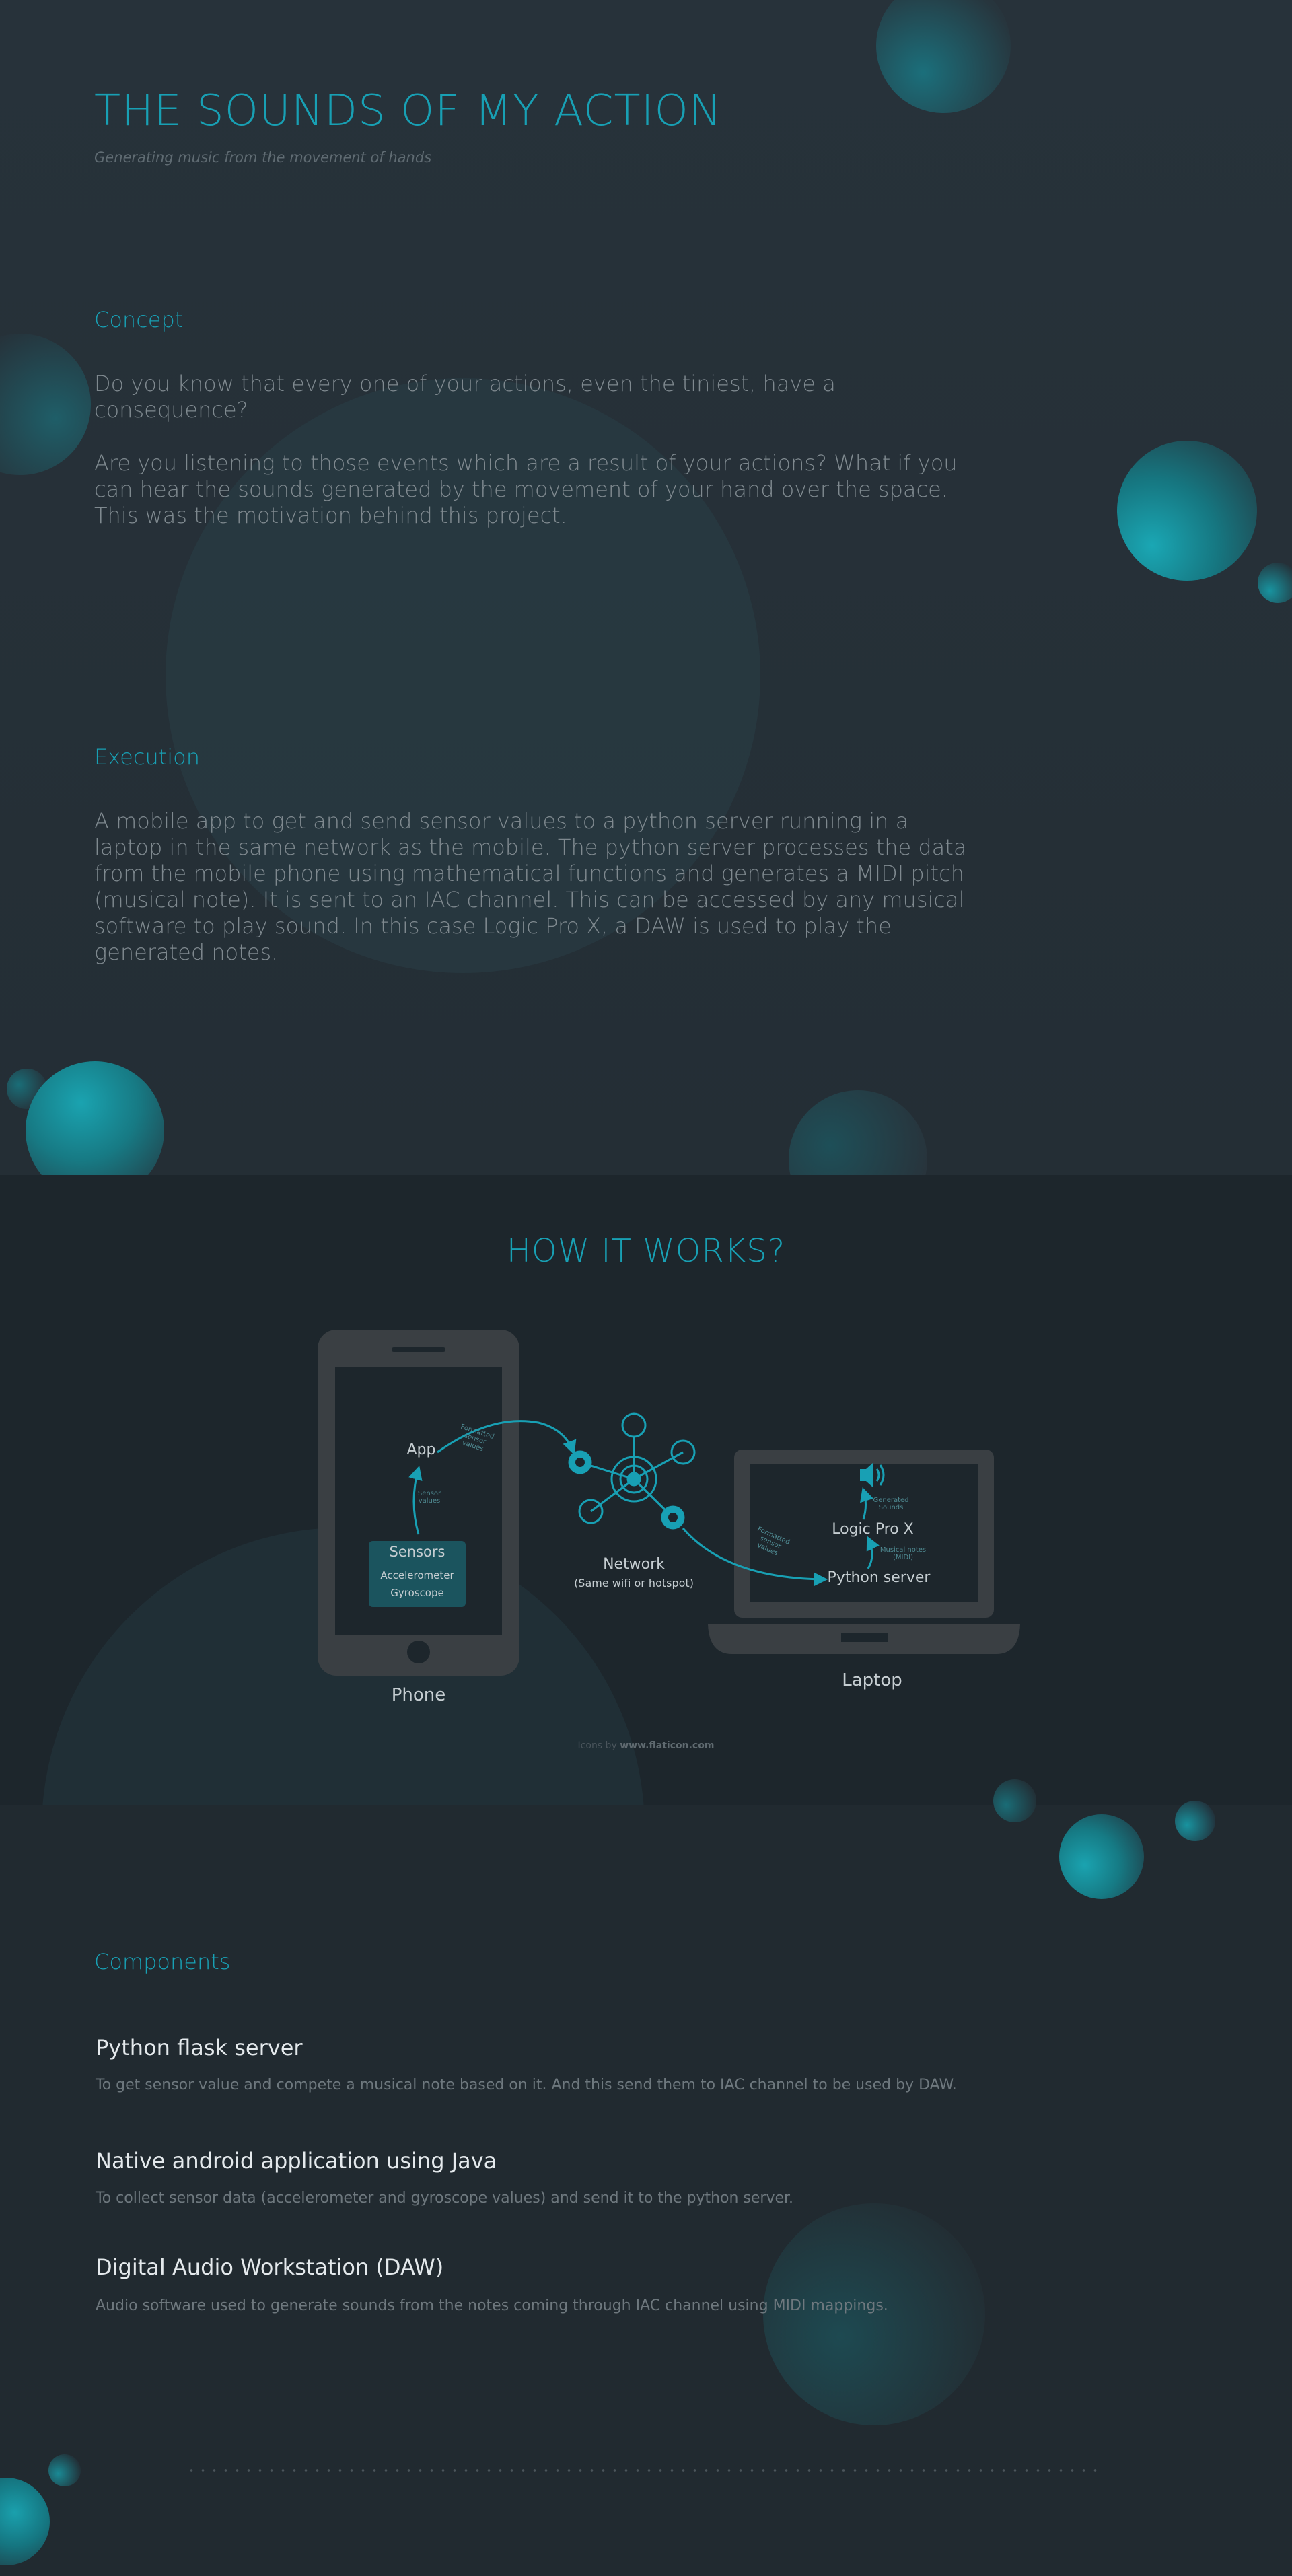  Describe the element at coordinates (139, 319) in the screenshot. I see `concept-heading: Concept` at that location.